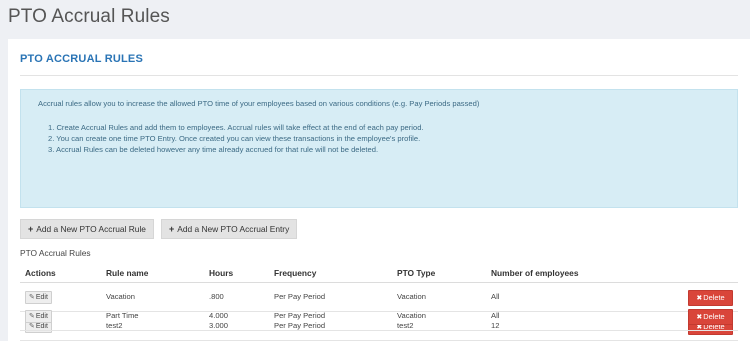 This screenshot has height=341, width=750. What do you see at coordinates (122, 315) in the screenshot?
I see `cell-rule-name: Part Time` at bounding box center [122, 315].